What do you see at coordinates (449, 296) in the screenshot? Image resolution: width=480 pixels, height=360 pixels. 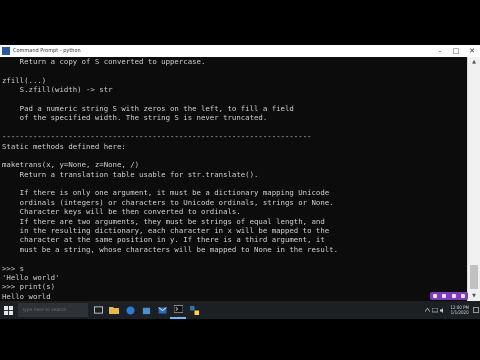 I see `overlay-toolbar` at bounding box center [449, 296].